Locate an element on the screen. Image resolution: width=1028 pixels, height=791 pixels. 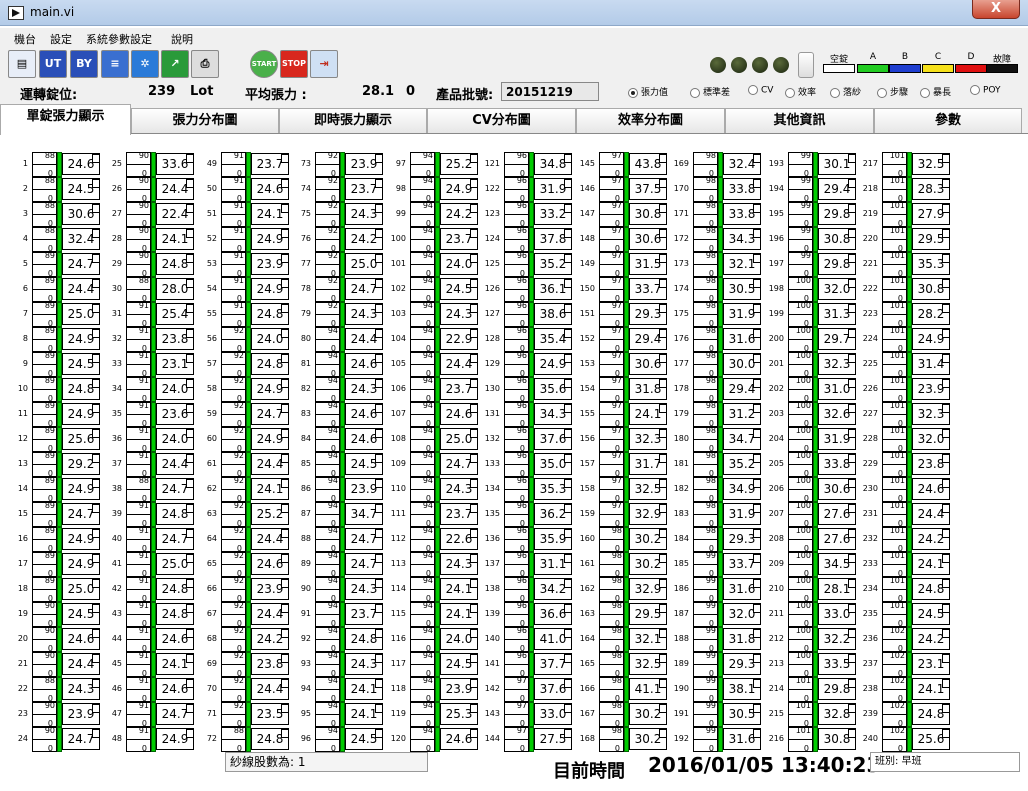
menu-help: 說明 is located at coordinates (182, 39).